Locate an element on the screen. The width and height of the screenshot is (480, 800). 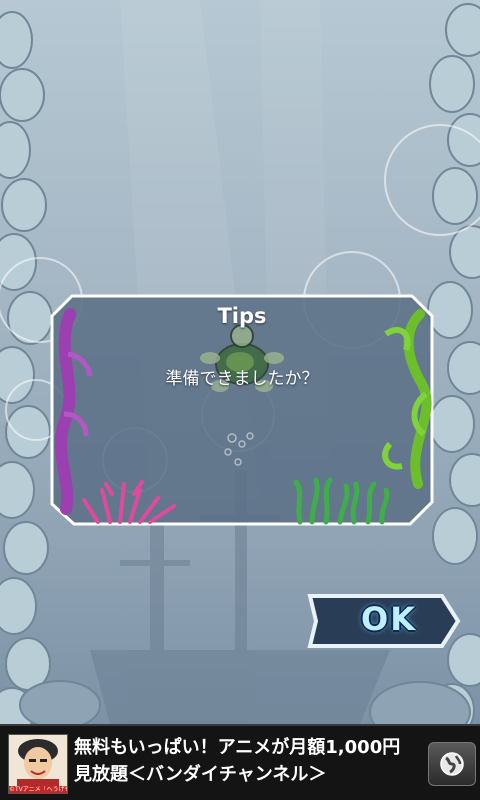
ok-button: OK is located at coordinates (383, 621).